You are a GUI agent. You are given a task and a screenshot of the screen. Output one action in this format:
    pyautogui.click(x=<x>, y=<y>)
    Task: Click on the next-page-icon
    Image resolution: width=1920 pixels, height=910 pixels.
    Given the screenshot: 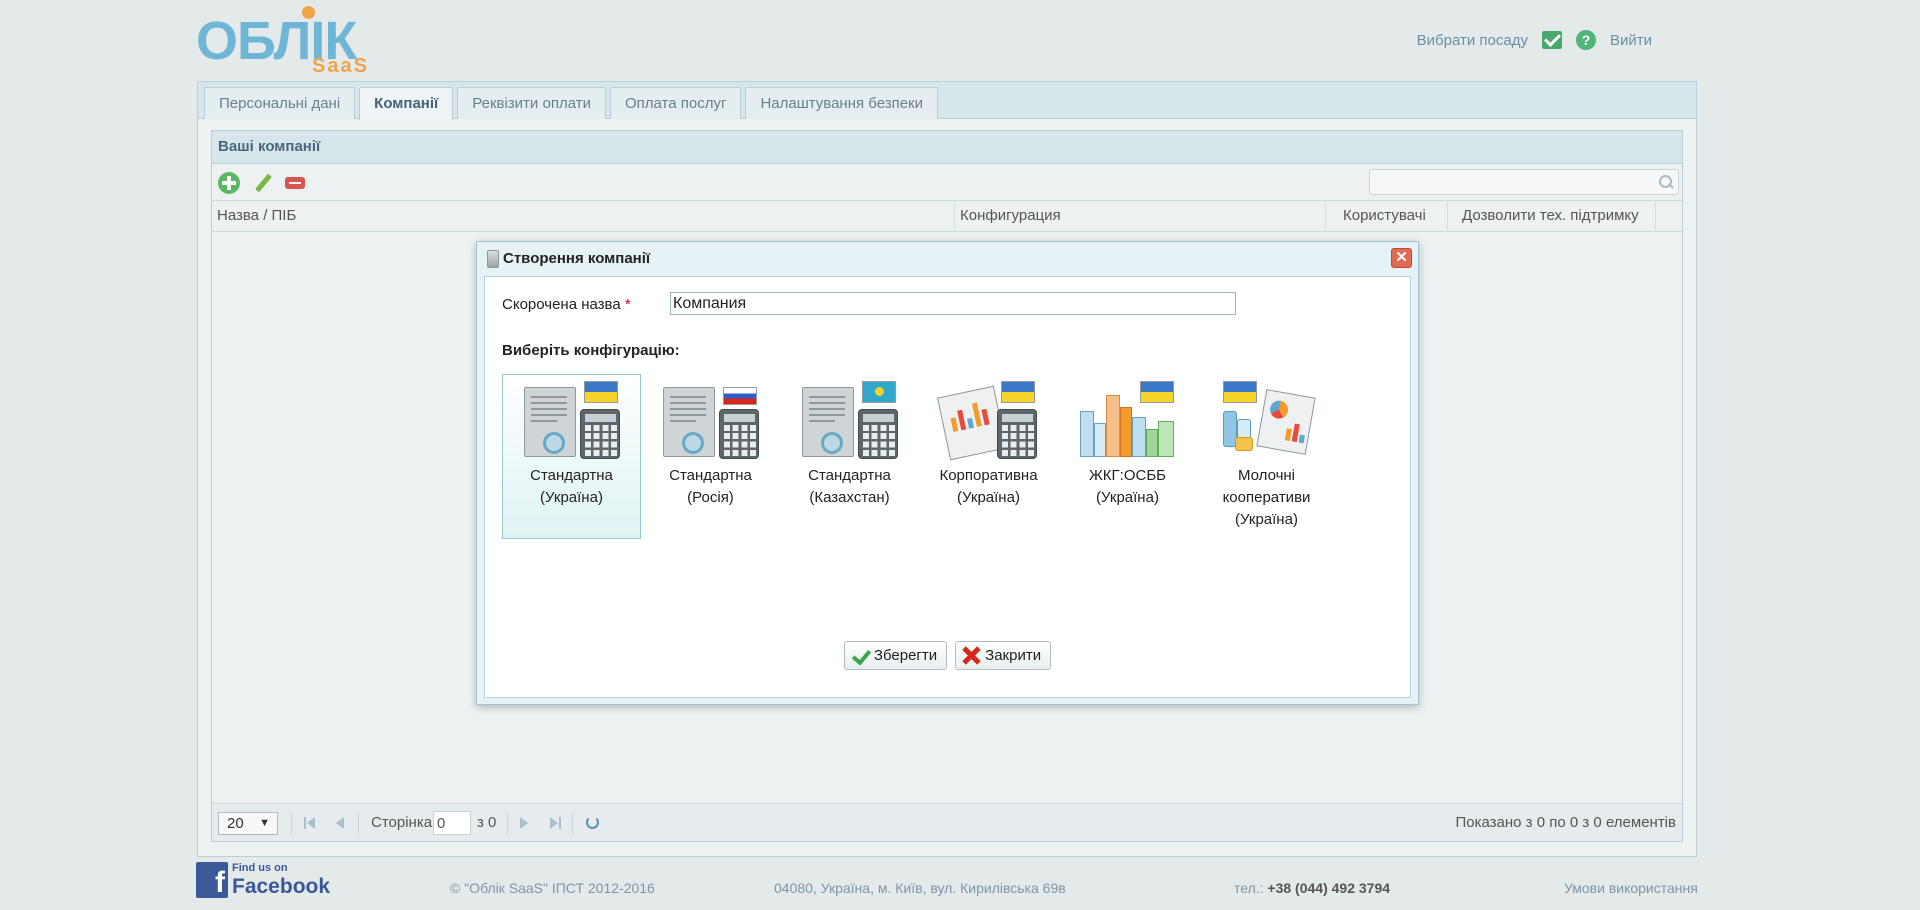 What is the action you would take?
    pyautogui.click(x=525, y=823)
    